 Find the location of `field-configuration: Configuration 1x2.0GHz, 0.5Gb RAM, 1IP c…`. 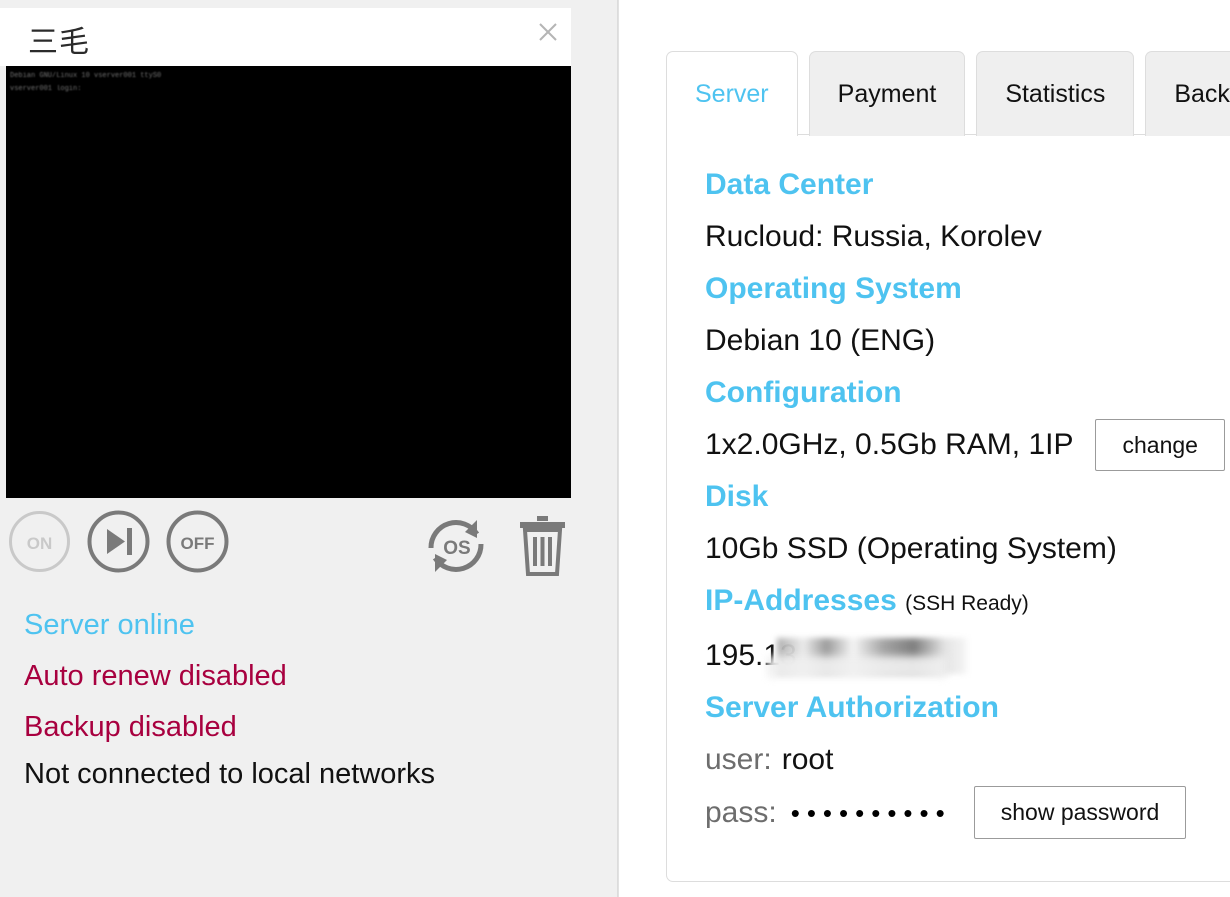

field-configuration: Configuration 1x2.0GHz, 0.5Gb RAM, 1IP c… is located at coordinates (967, 419).